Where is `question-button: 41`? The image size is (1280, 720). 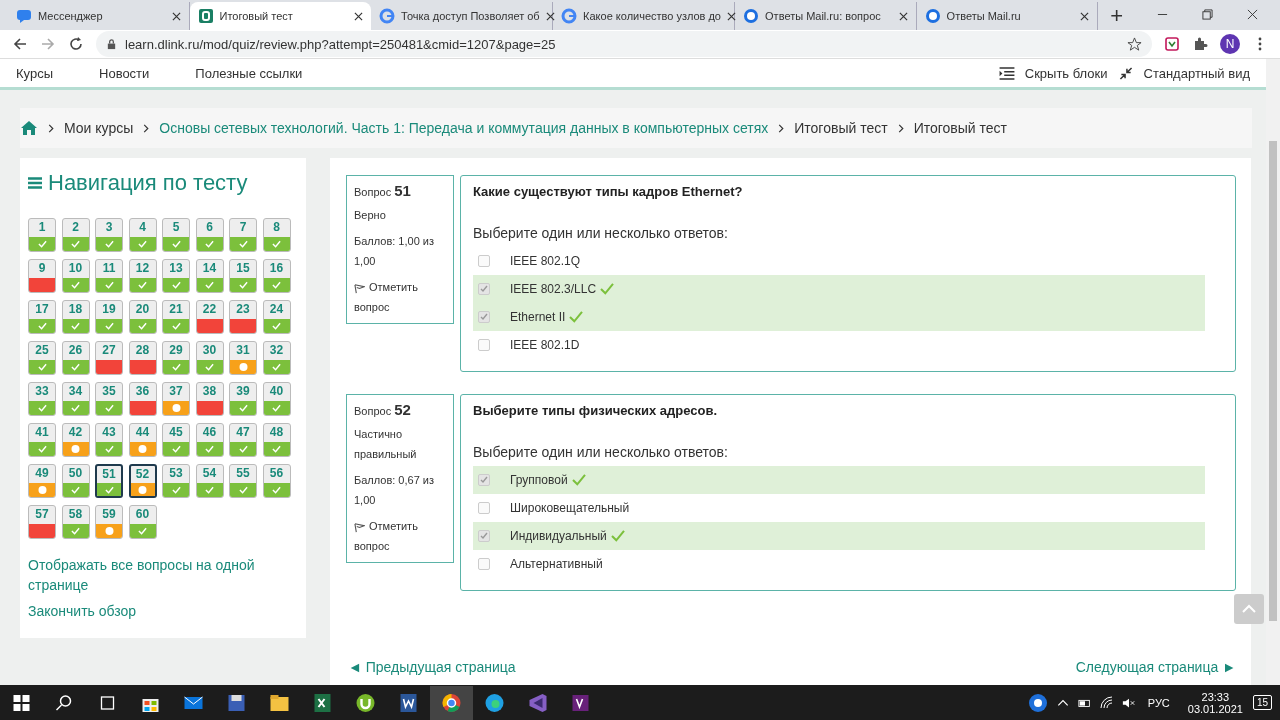
question-button: 41 is located at coordinates (42, 440).